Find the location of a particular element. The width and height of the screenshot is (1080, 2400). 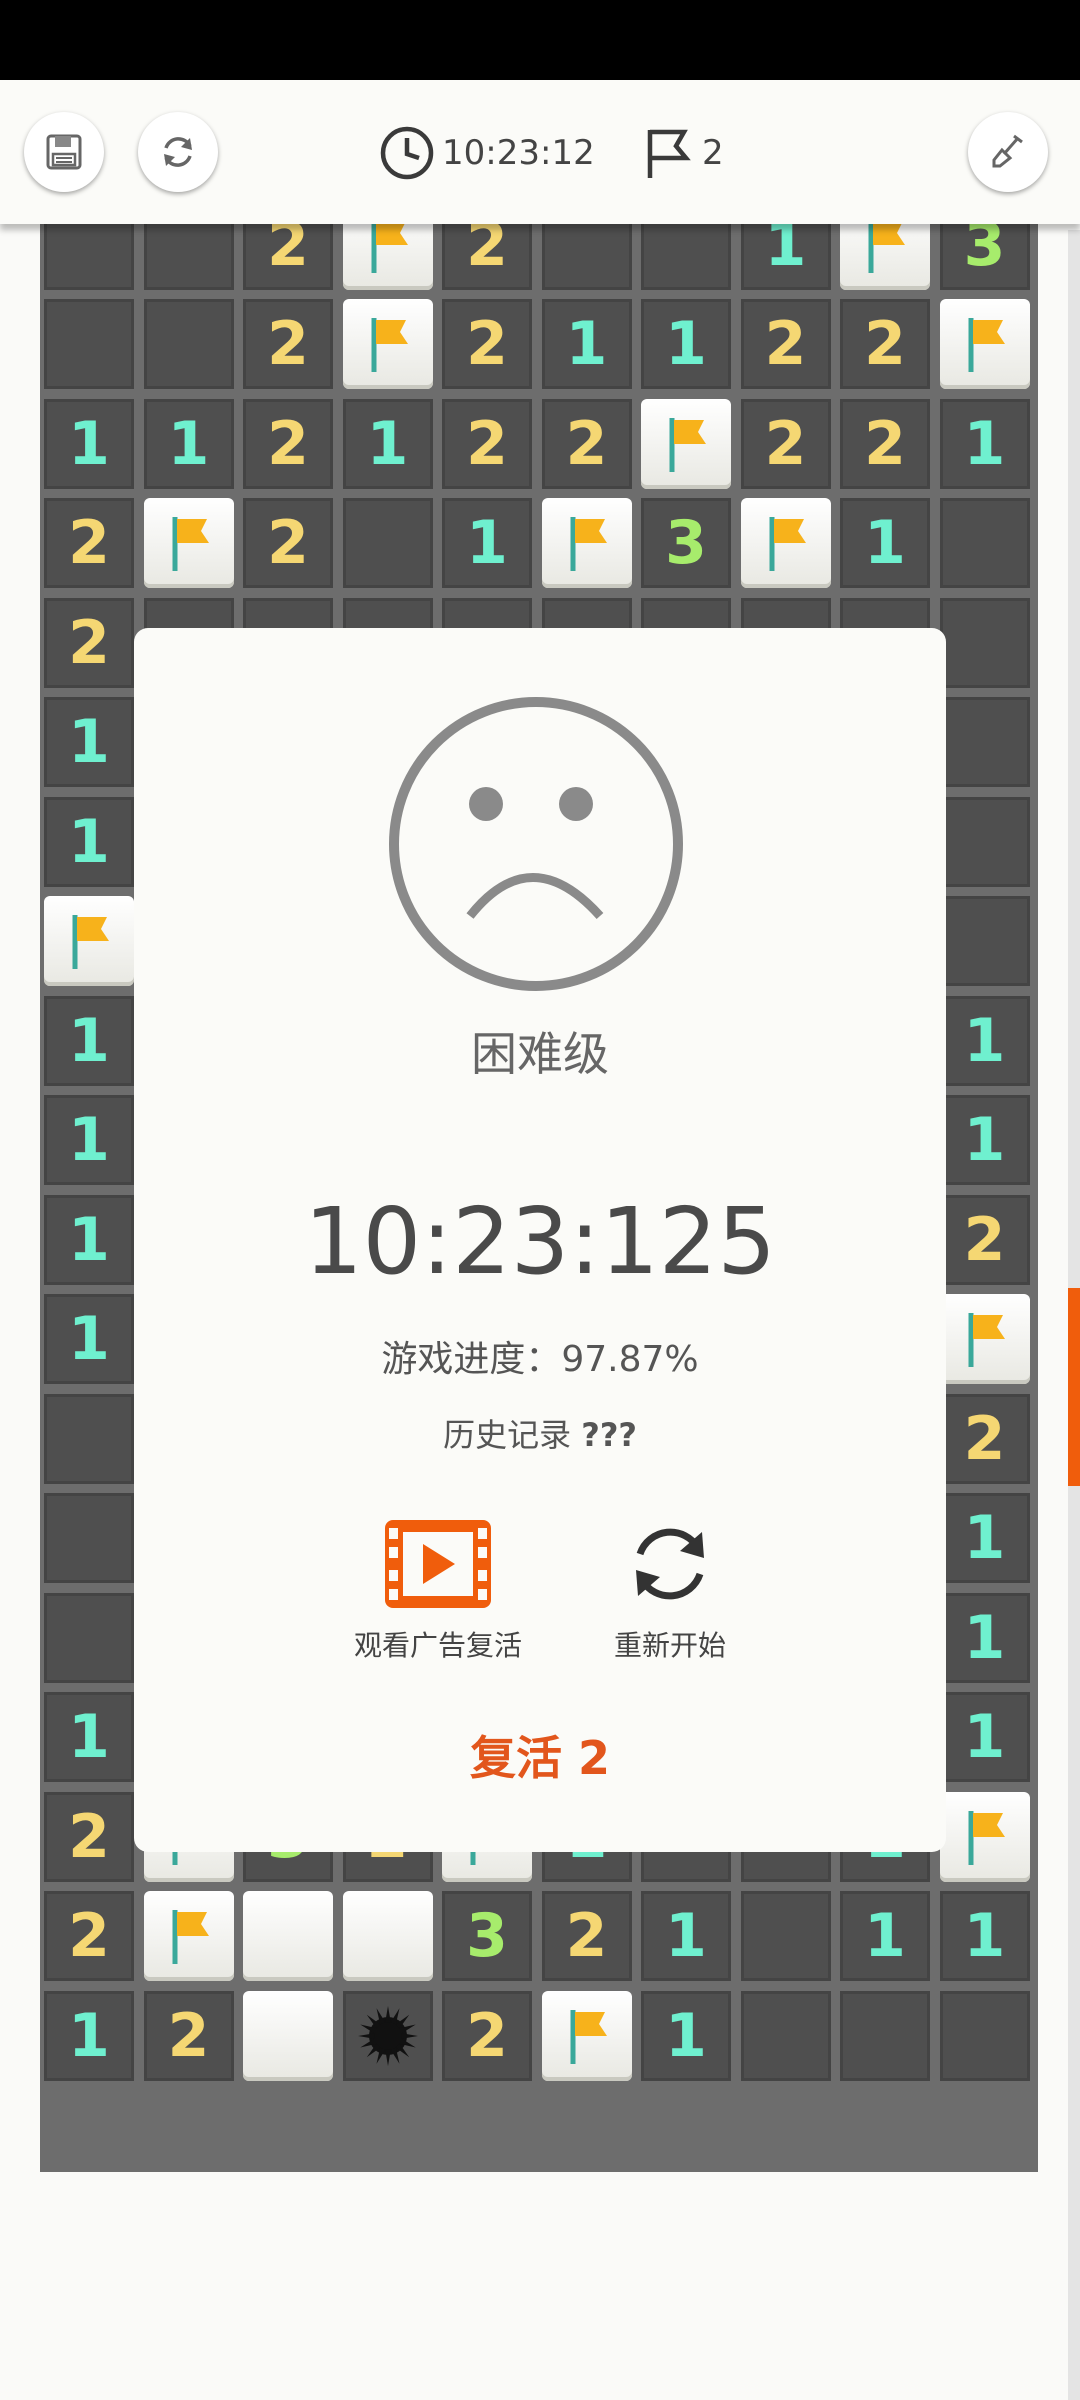

restart-button: 重新开始 is located at coordinates (670, 1591).